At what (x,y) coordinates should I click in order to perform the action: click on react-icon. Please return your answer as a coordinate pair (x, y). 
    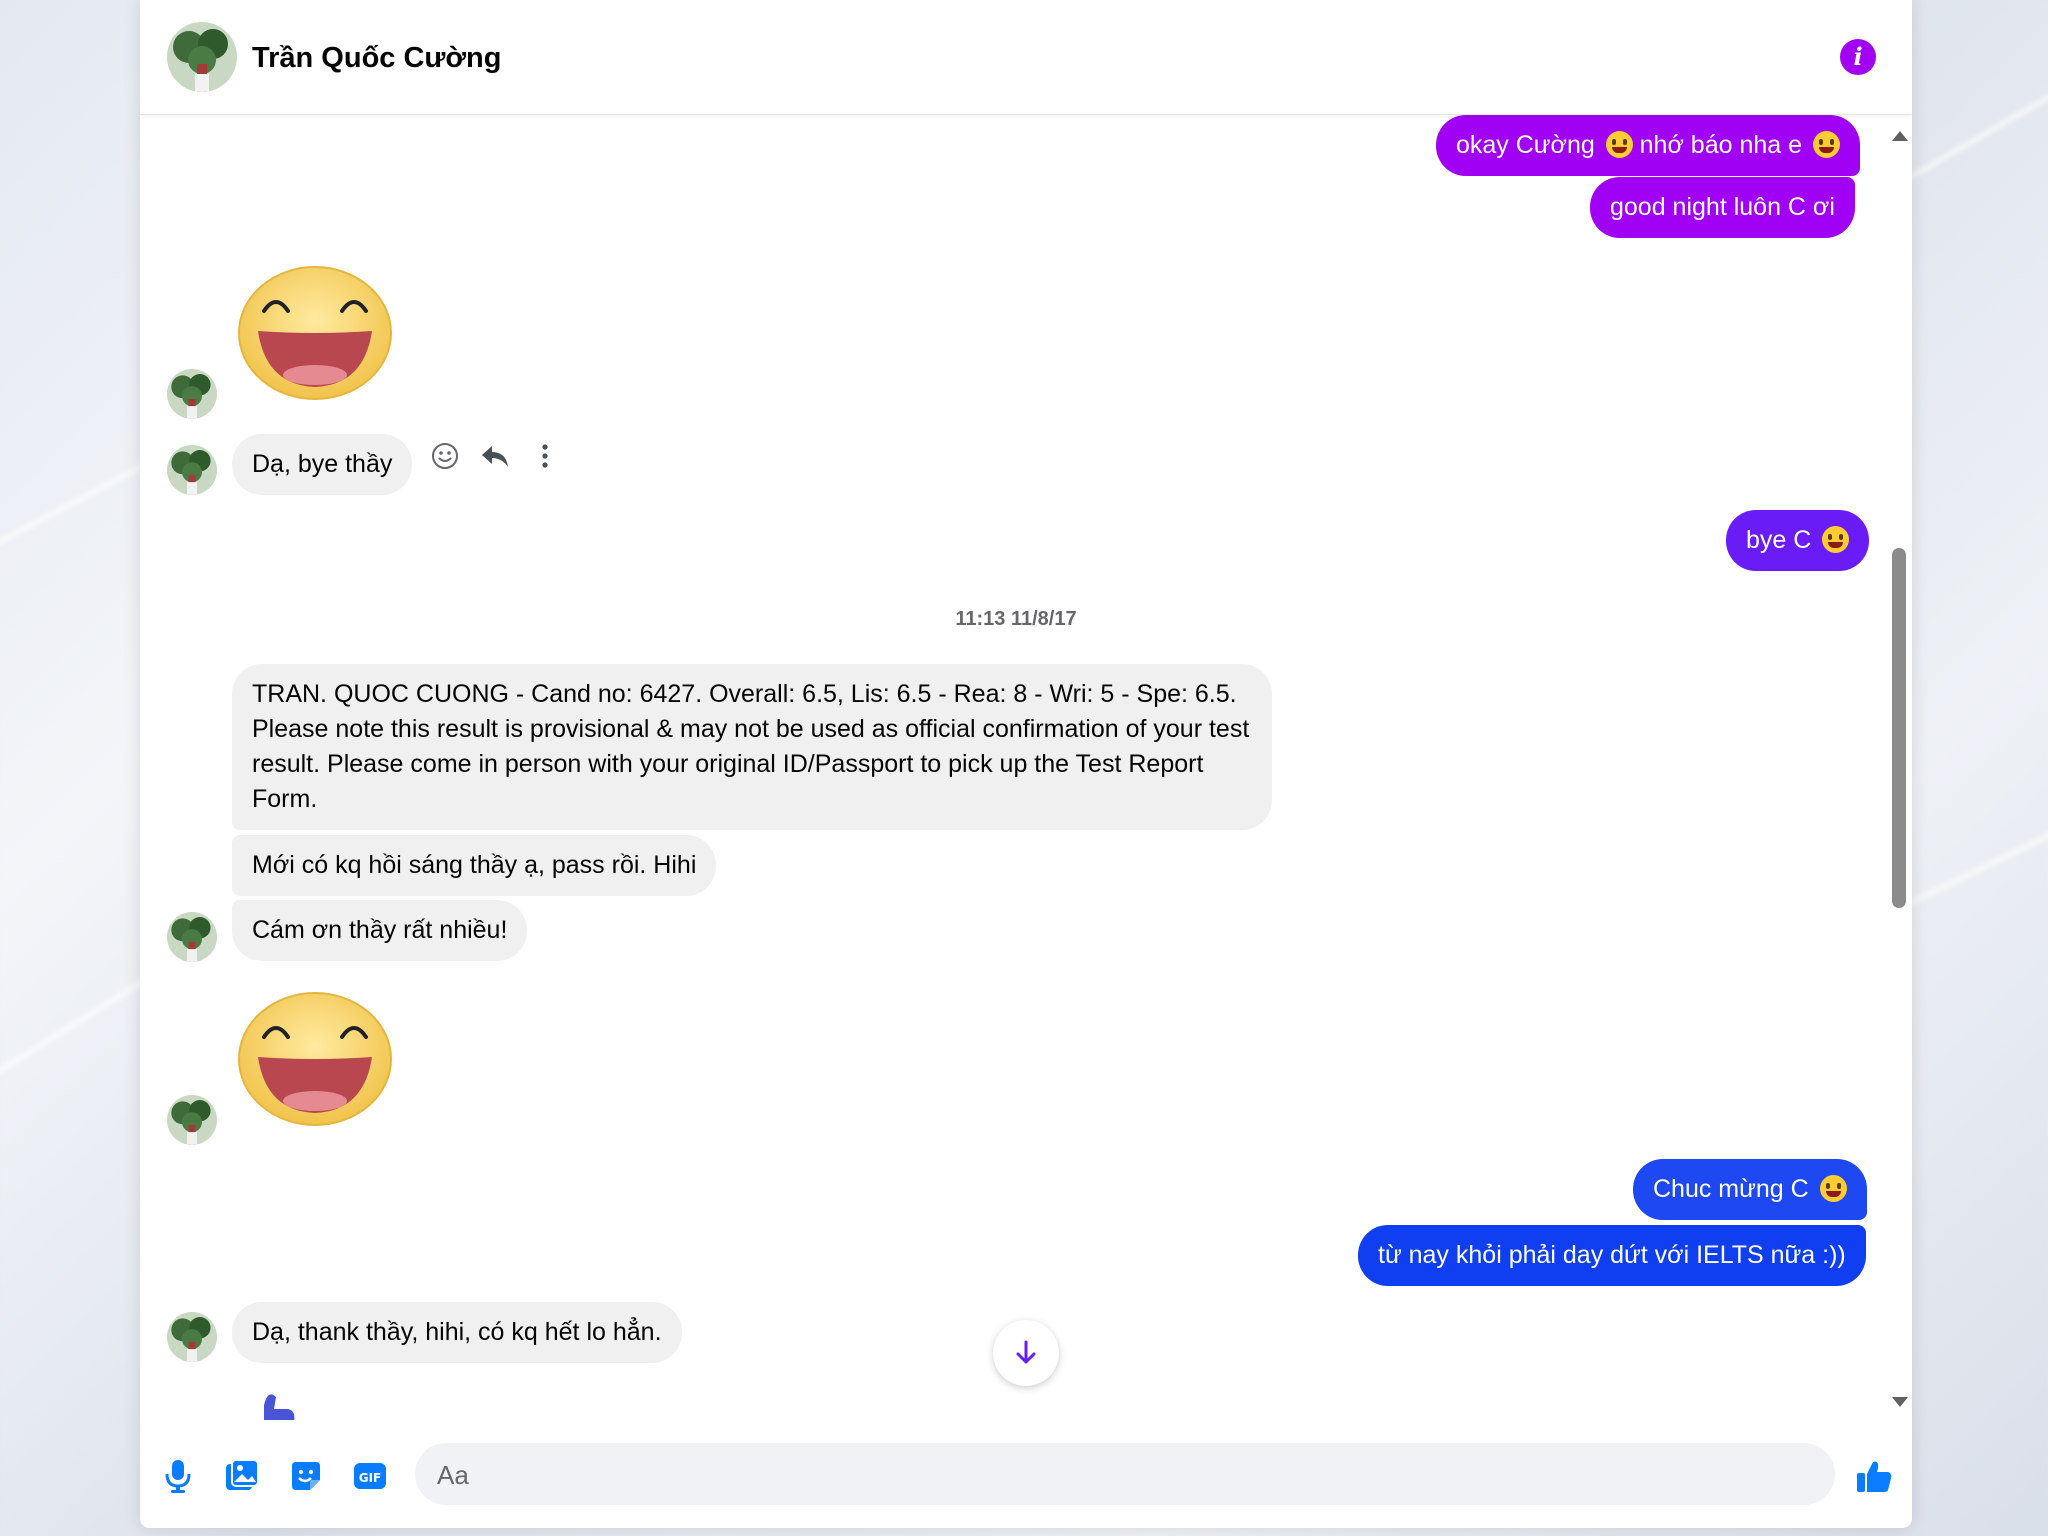
    Looking at the image, I should click on (445, 456).